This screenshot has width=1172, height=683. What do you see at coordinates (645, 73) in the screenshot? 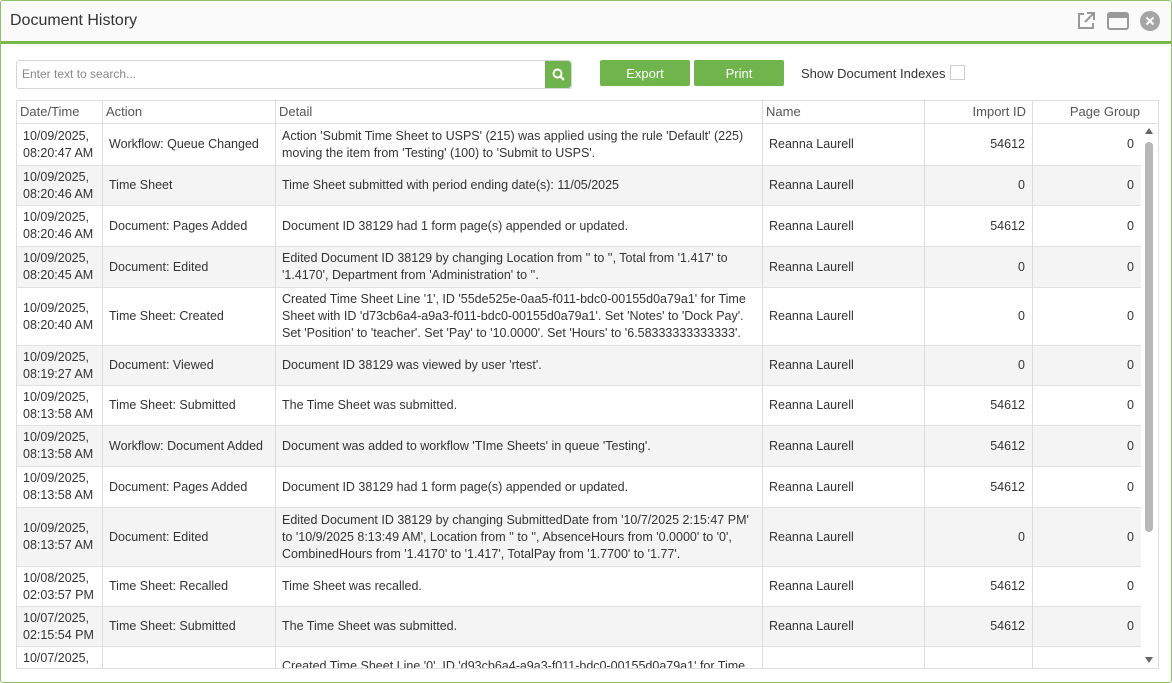
I see `export-button: Export` at bounding box center [645, 73].